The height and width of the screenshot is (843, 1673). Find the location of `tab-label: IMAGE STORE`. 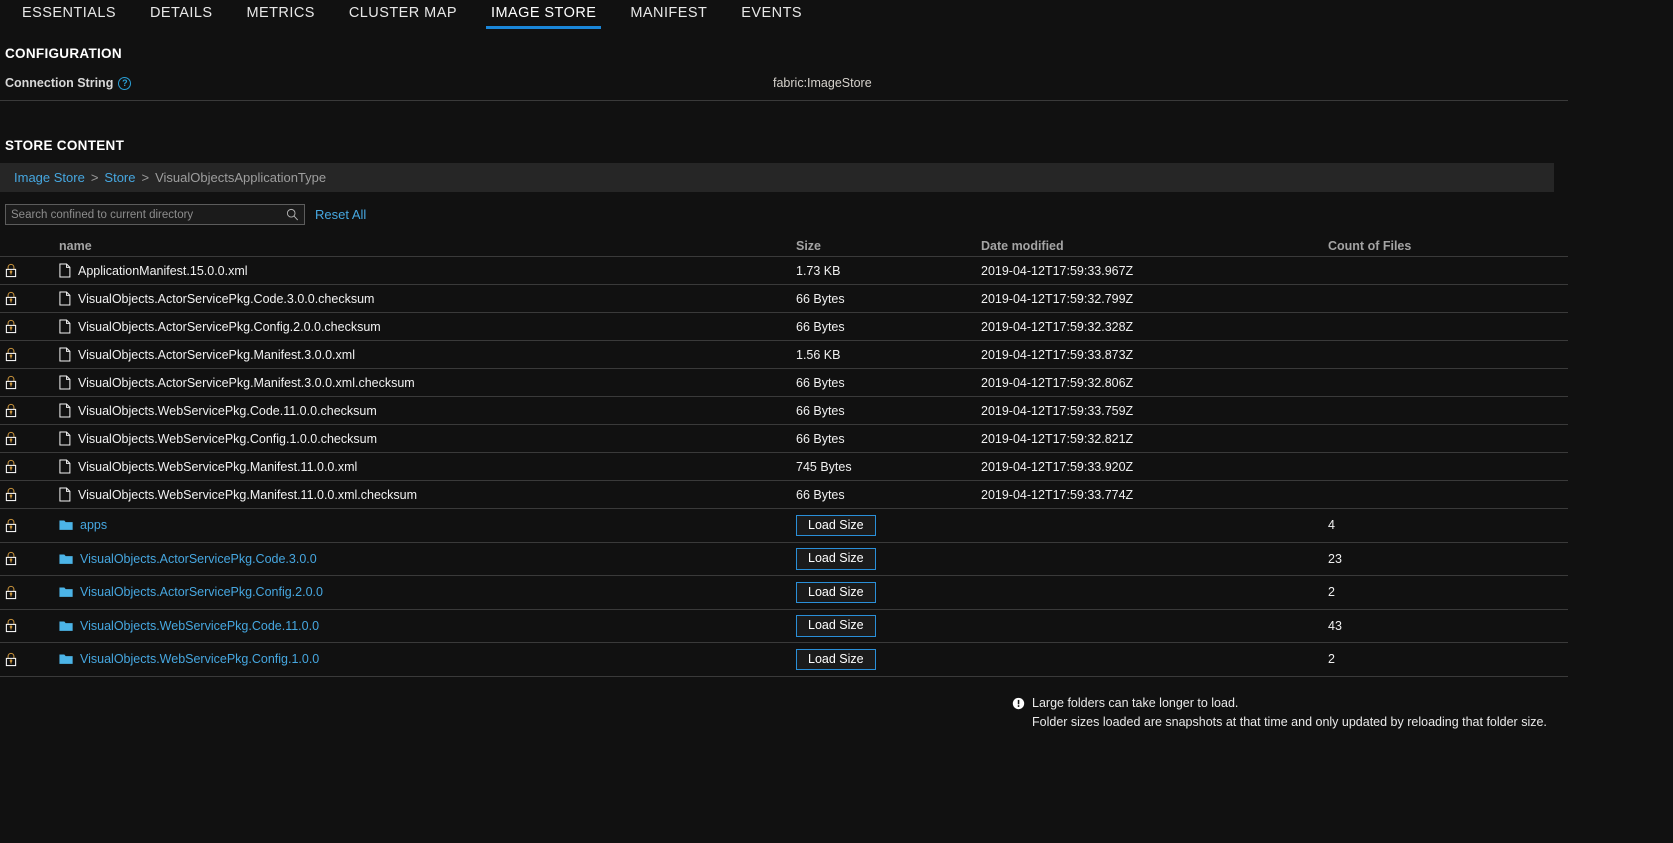

tab-label: IMAGE STORE is located at coordinates (543, 13).